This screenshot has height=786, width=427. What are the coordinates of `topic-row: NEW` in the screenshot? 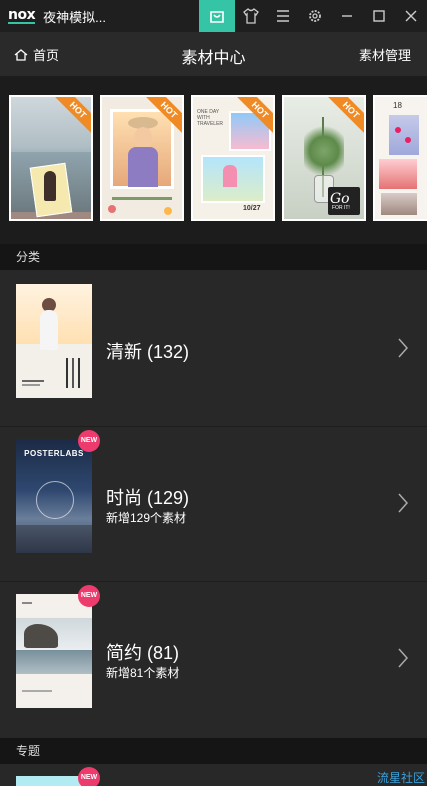 It's located at (213, 775).